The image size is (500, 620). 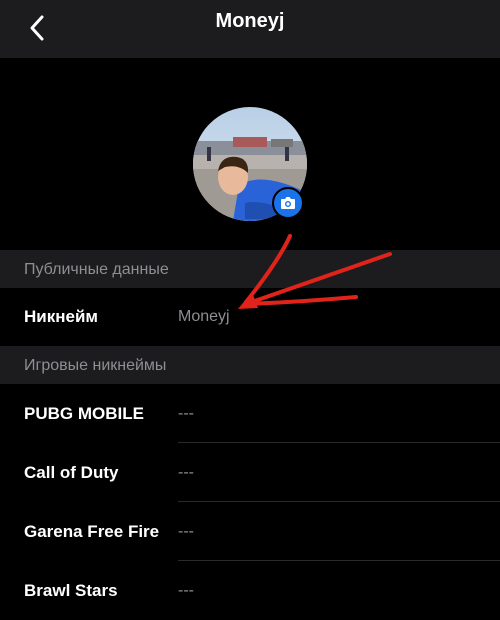 I want to click on avatar-container, so click(x=250, y=164).